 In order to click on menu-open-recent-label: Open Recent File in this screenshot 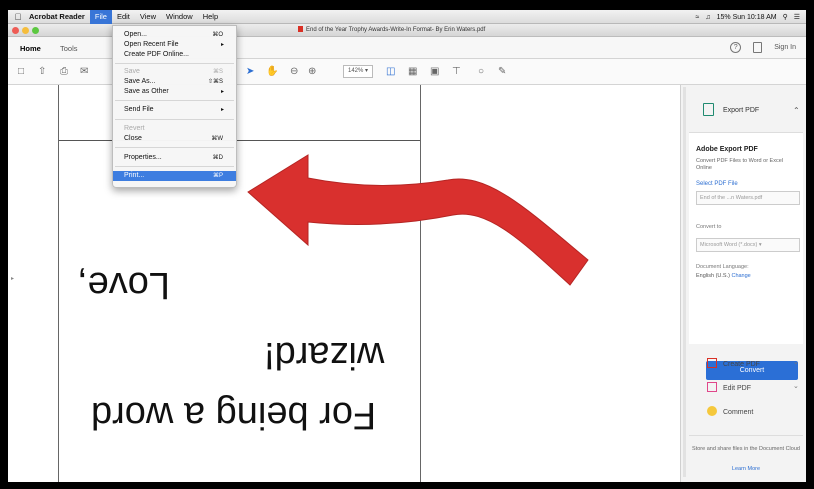, I will do `click(151, 44)`.